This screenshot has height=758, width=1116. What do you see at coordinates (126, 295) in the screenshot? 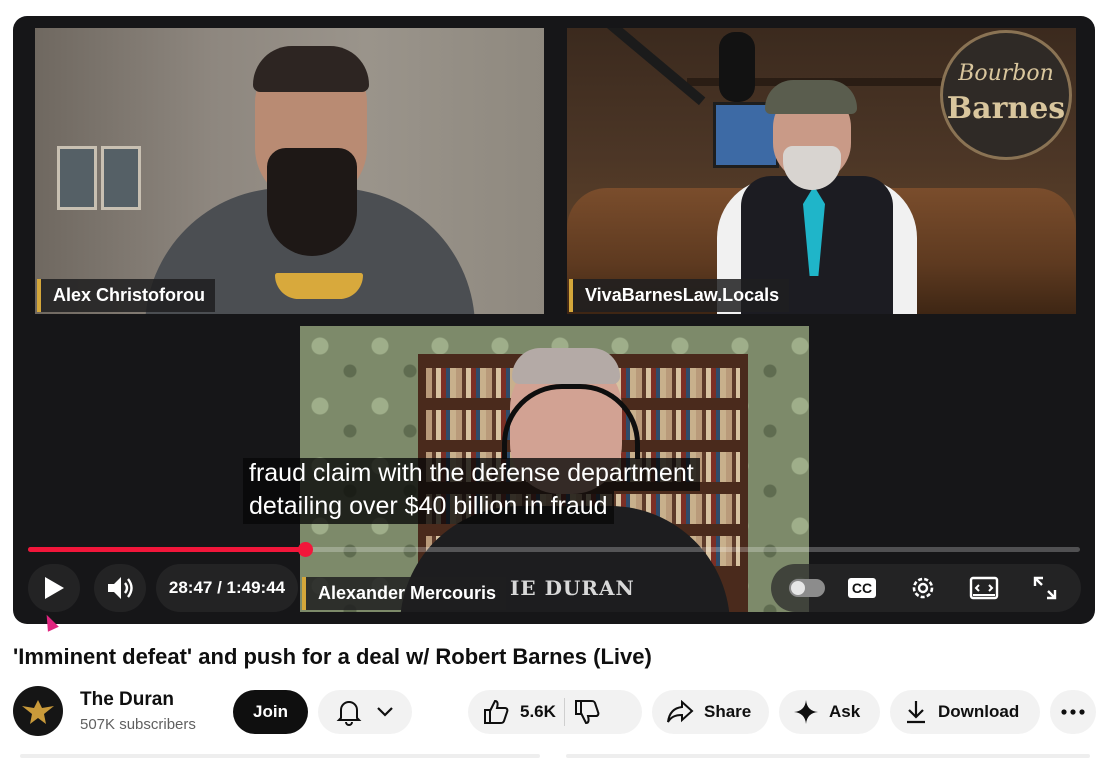
I see `participant-name: Alex Christoforou` at bounding box center [126, 295].